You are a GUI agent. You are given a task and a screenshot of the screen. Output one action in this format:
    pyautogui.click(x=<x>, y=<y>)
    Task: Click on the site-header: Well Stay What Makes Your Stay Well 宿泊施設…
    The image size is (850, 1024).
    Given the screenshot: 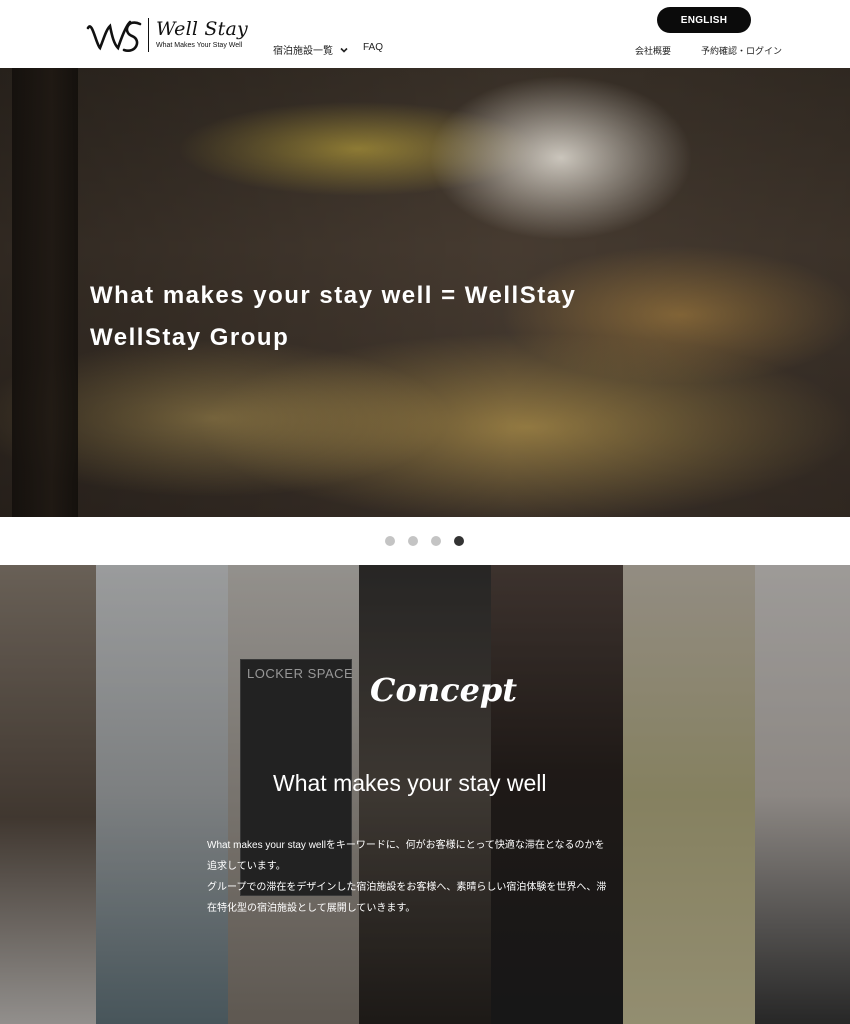 What is the action you would take?
    pyautogui.click(x=425, y=34)
    